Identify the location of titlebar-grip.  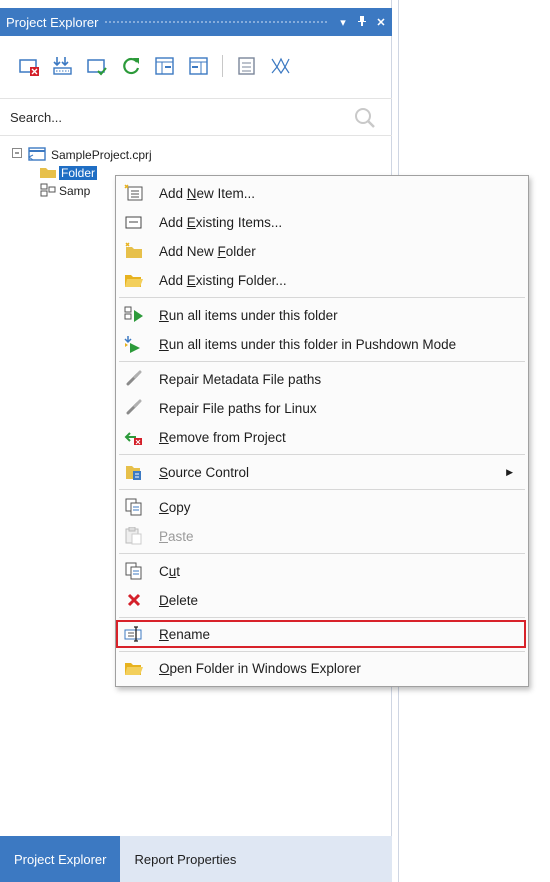
(216, 22).